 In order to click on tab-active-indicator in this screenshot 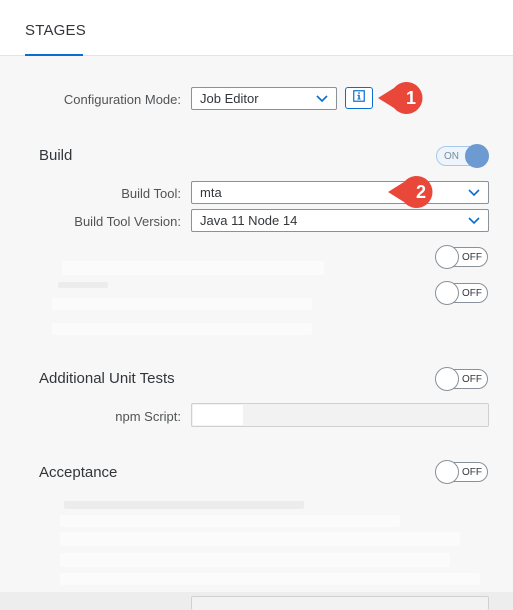, I will do `click(54, 55)`.